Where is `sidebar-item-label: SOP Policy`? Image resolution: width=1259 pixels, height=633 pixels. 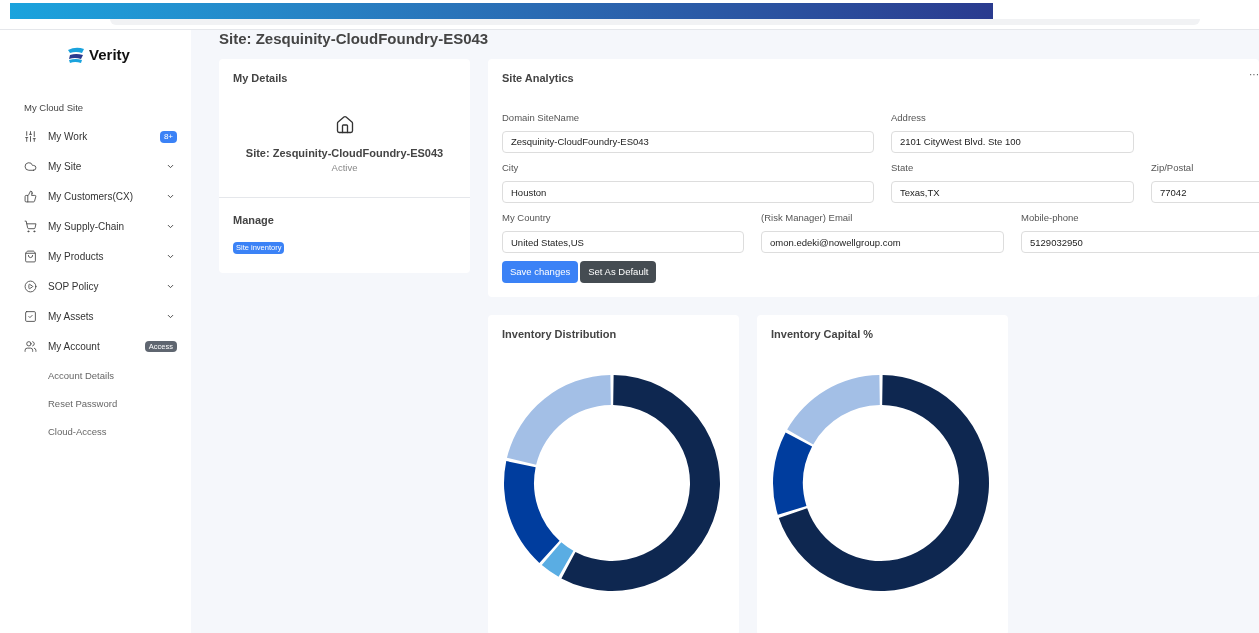
sidebar-item-label: SOP Policy is located at coordinates (74, 287).